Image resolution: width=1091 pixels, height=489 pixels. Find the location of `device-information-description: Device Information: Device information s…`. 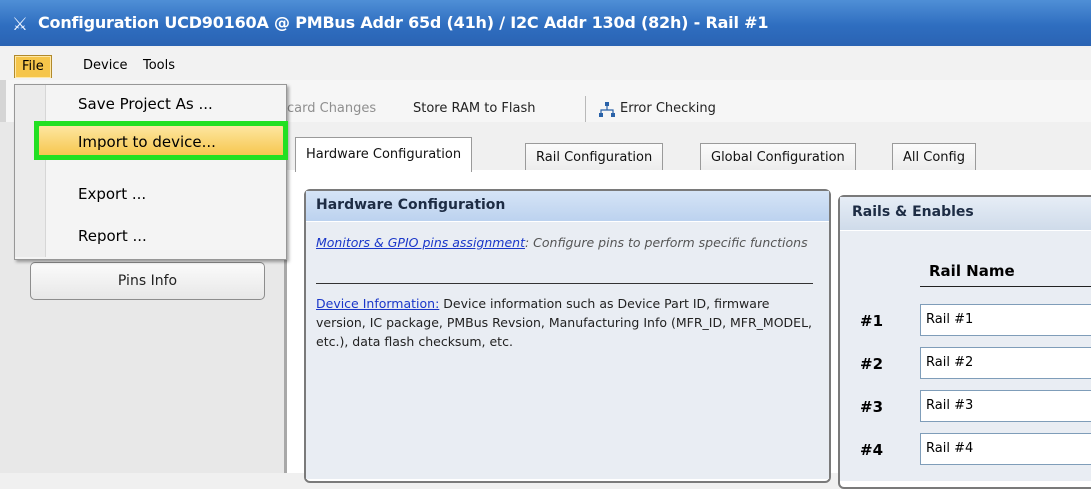

device-information-description: Device Information: Device information s… is located at coordinates (568, 322).